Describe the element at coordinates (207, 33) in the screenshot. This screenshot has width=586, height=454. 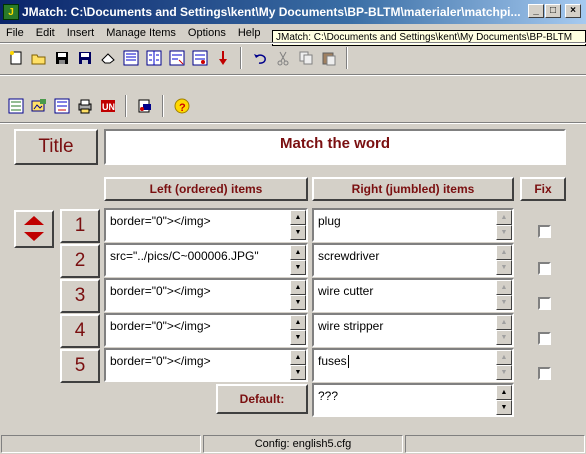
I see `menu-options: Options` at that location.